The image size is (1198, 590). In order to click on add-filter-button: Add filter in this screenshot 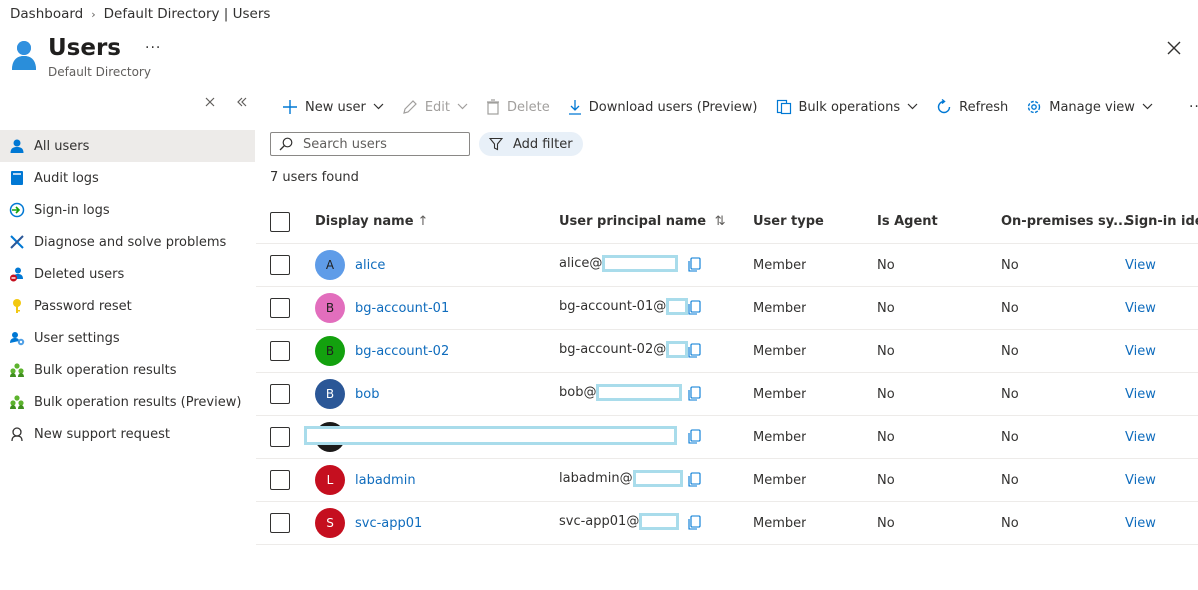, I will do `click(531, 144)`.